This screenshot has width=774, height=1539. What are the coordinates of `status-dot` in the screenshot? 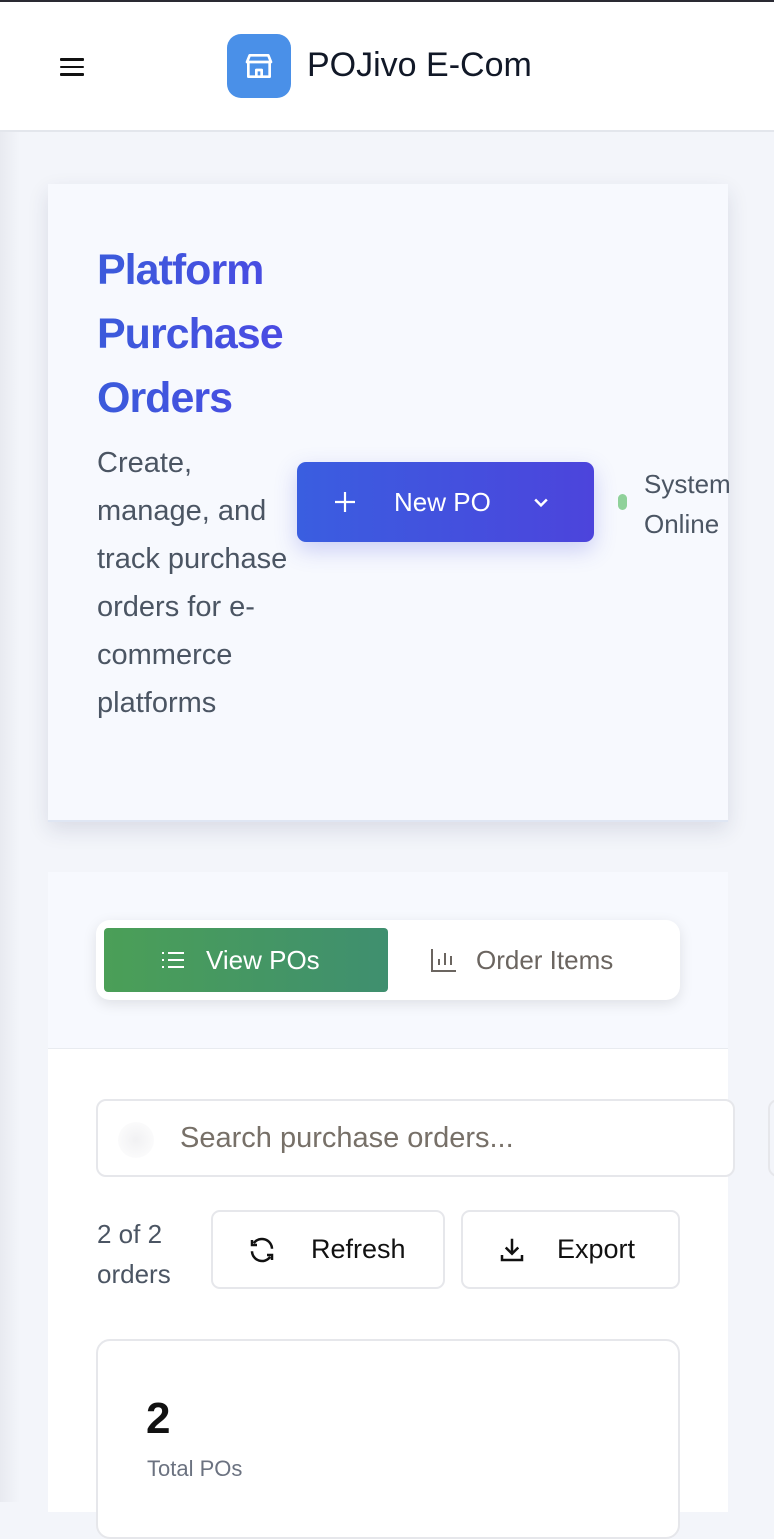 It's located at (622, 502).